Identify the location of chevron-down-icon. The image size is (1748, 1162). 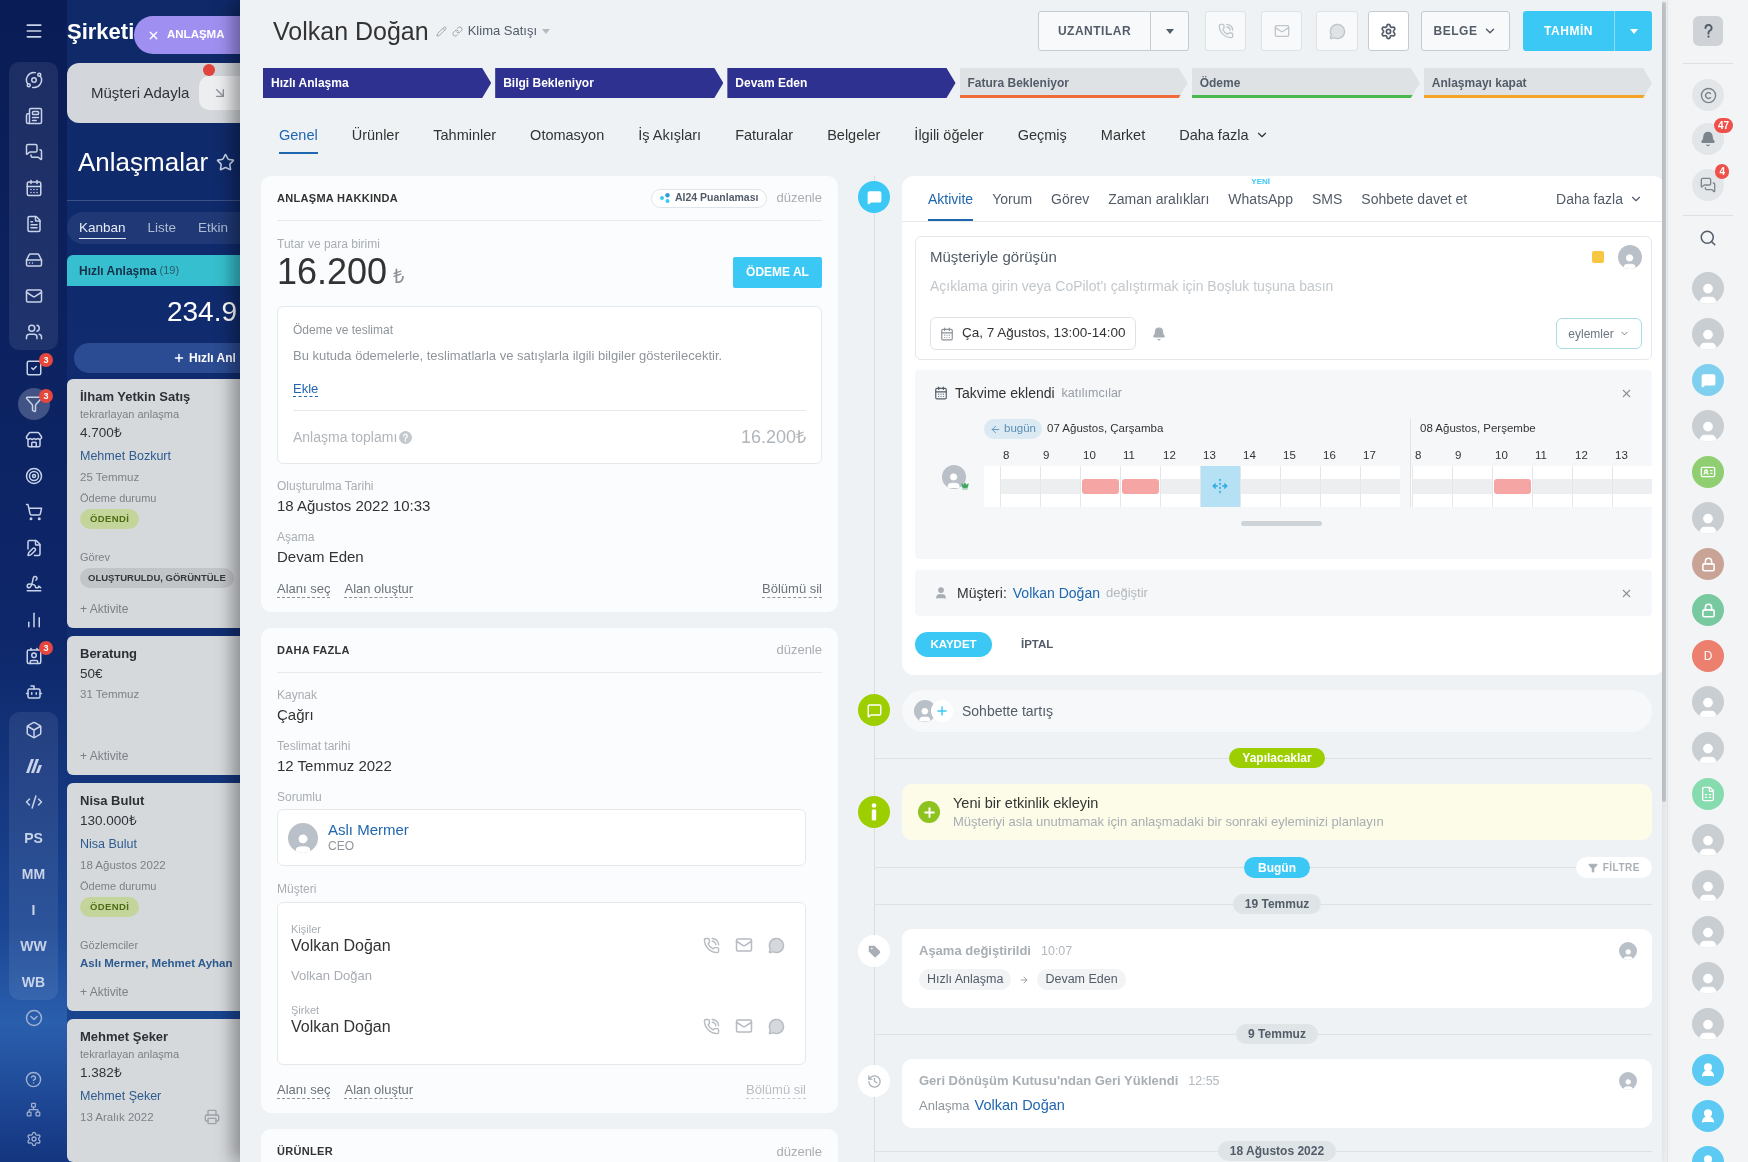
(33, 1018).